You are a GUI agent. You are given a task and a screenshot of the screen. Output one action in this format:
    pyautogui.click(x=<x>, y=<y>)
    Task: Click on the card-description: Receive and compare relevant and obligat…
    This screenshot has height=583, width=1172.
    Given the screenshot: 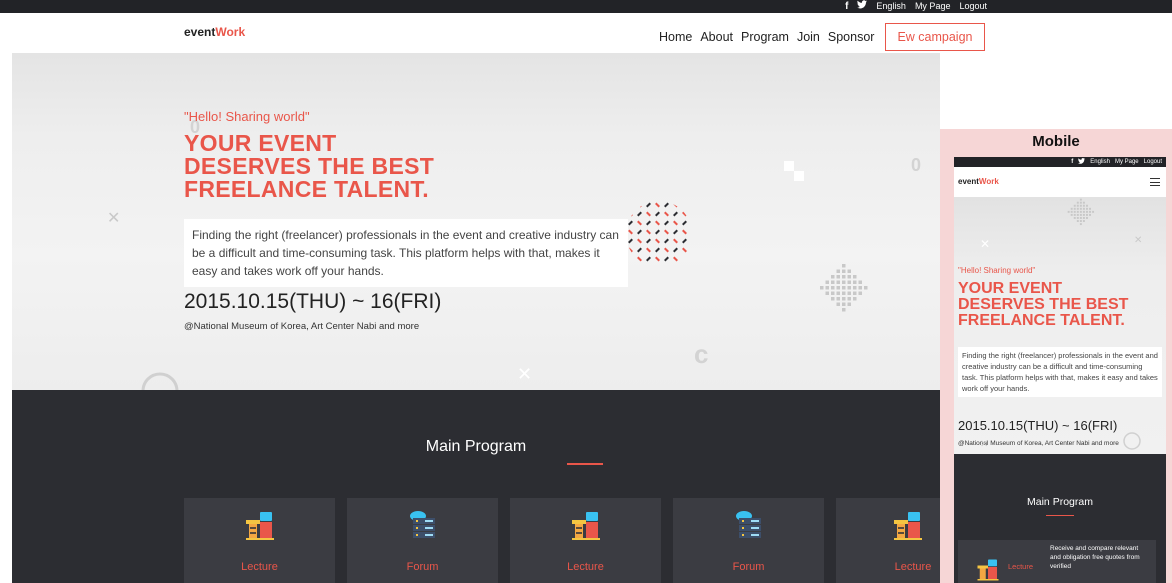 What is the action you would take?
    pyautogui.click(x=1095, y=557)
    